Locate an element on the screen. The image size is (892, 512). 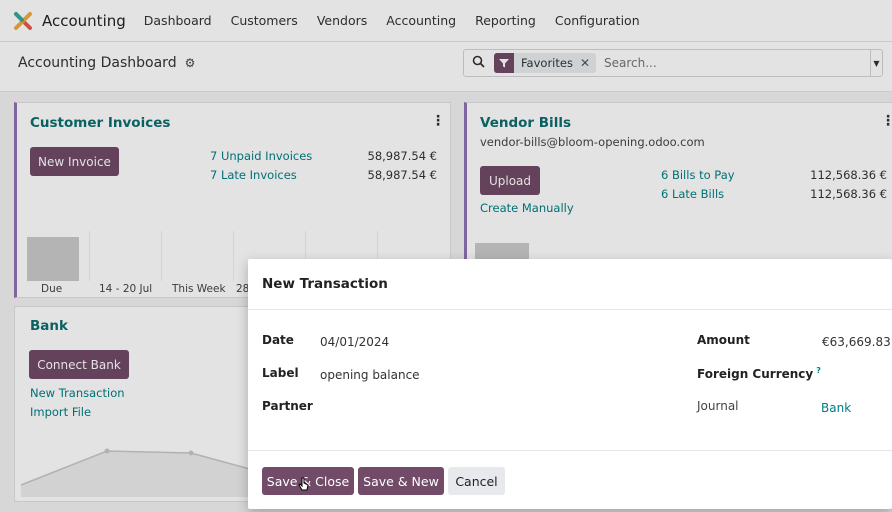
foreign-currency-text: Foreign Currency is located at coordinates (755, 374).